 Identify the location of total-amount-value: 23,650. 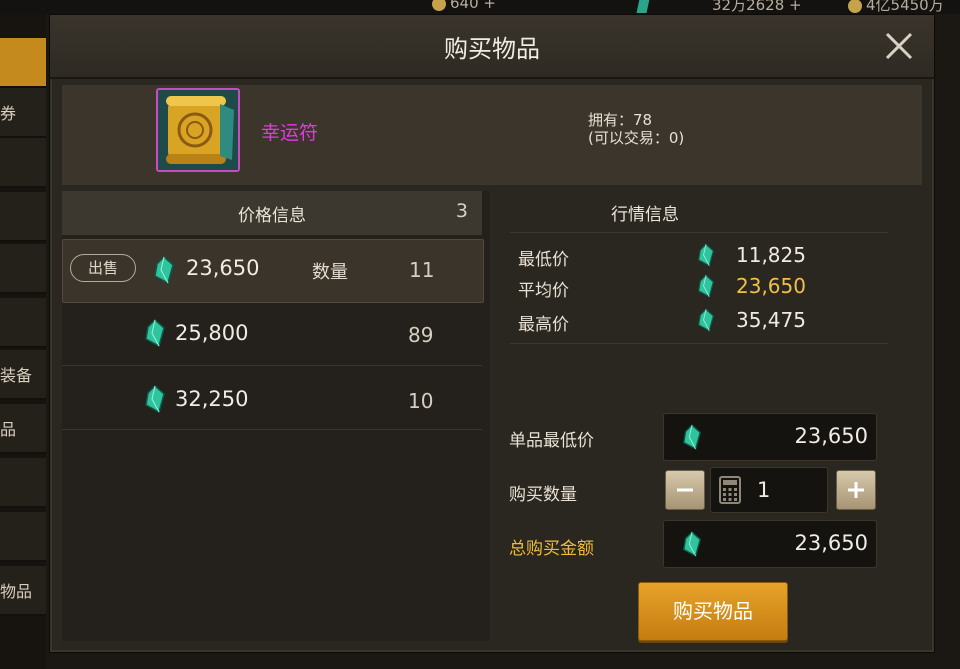
(831, 543).